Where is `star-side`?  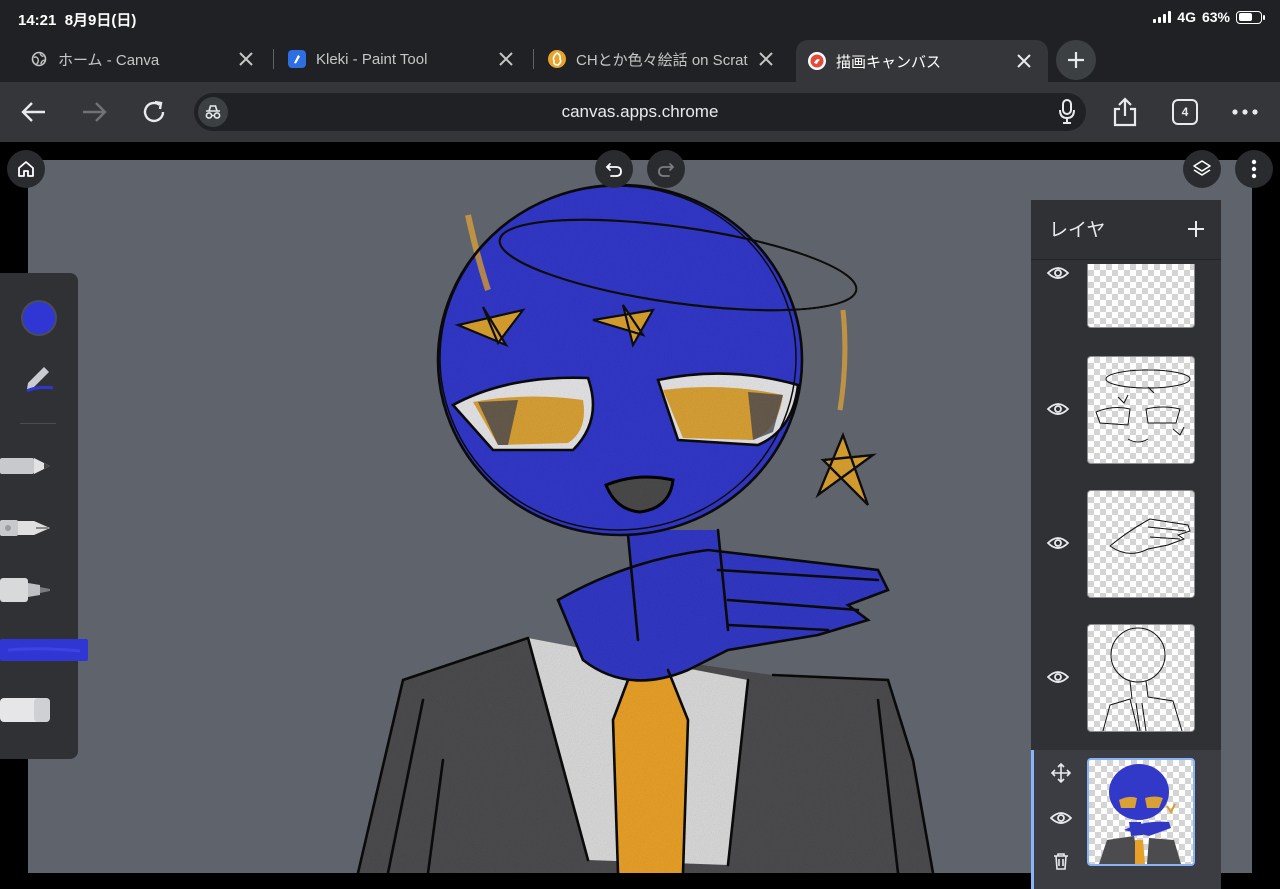 star-side is located at coordinates (846, 468).